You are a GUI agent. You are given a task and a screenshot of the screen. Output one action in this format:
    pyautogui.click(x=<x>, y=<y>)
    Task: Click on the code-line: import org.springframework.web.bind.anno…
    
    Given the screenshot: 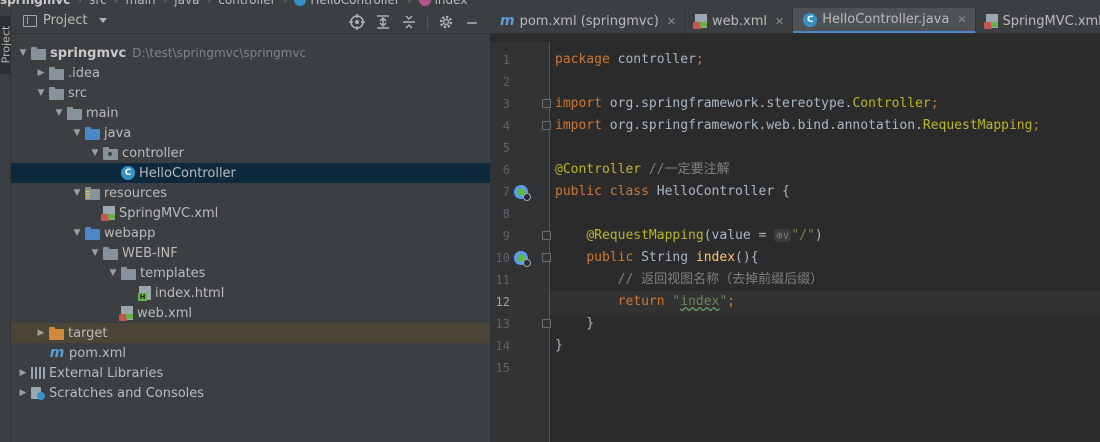 What is the action you would take?
    pyautogui.click(x=825, y=126)
    